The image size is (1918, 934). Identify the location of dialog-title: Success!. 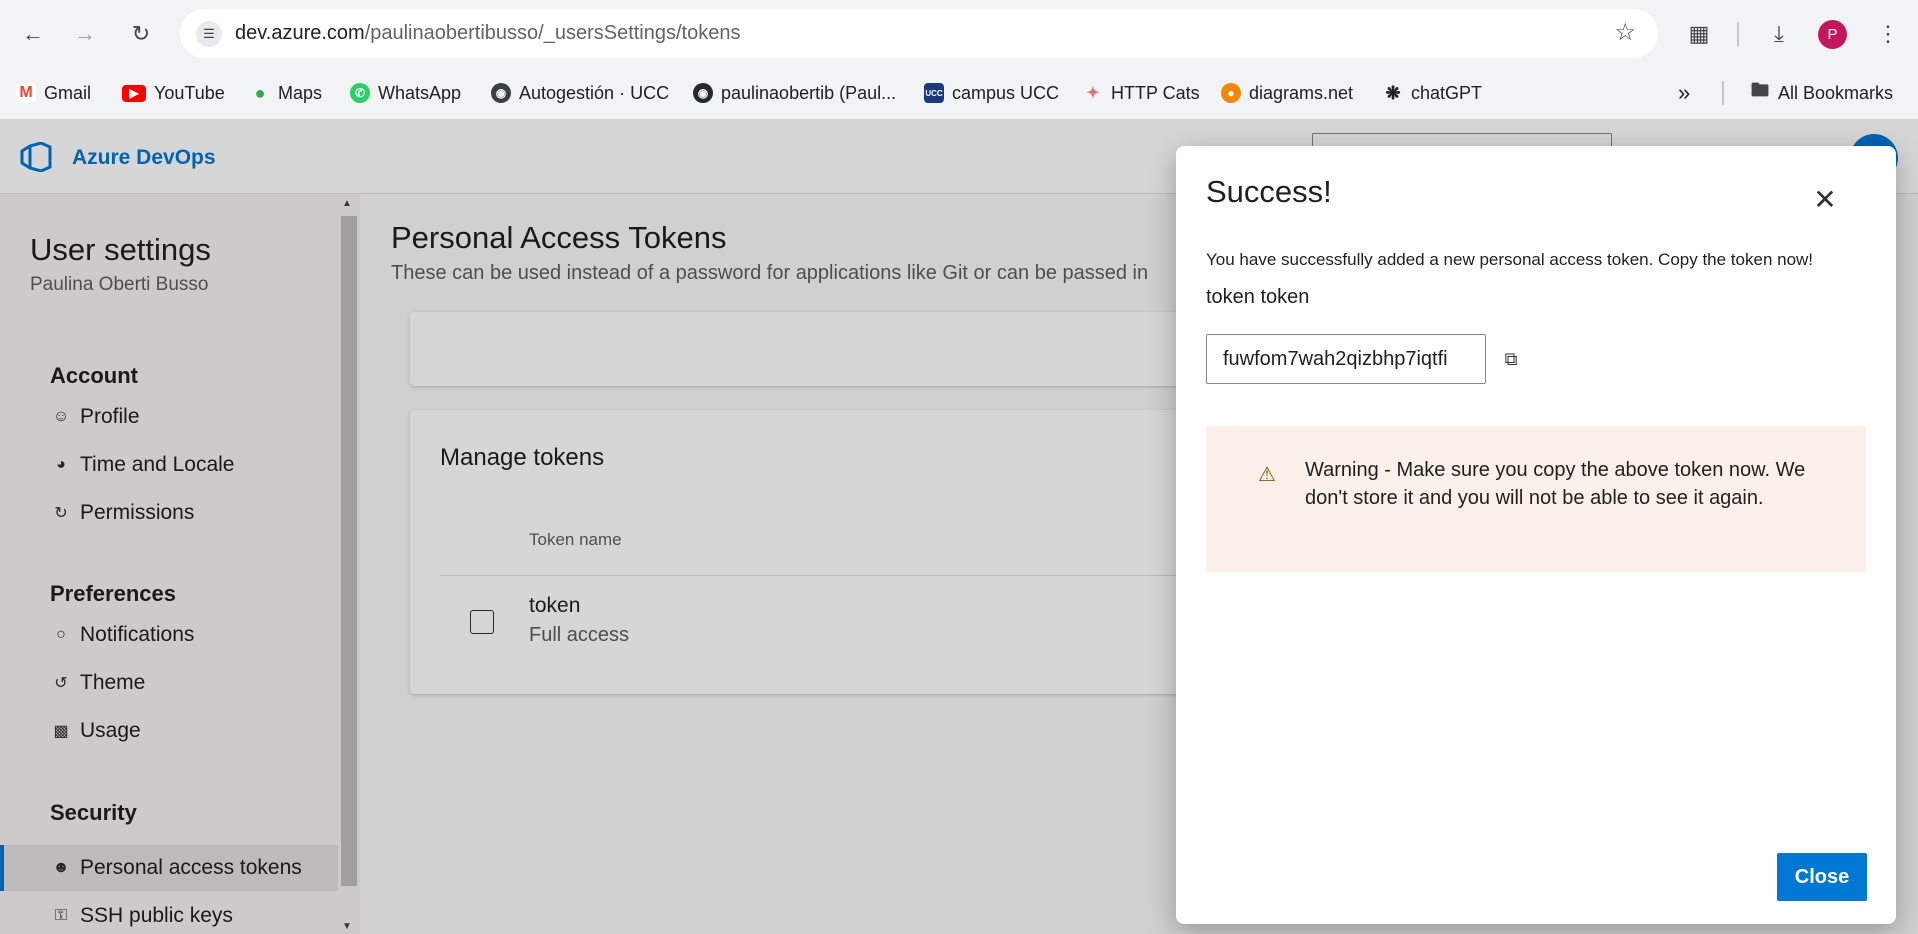
(1269, 191).